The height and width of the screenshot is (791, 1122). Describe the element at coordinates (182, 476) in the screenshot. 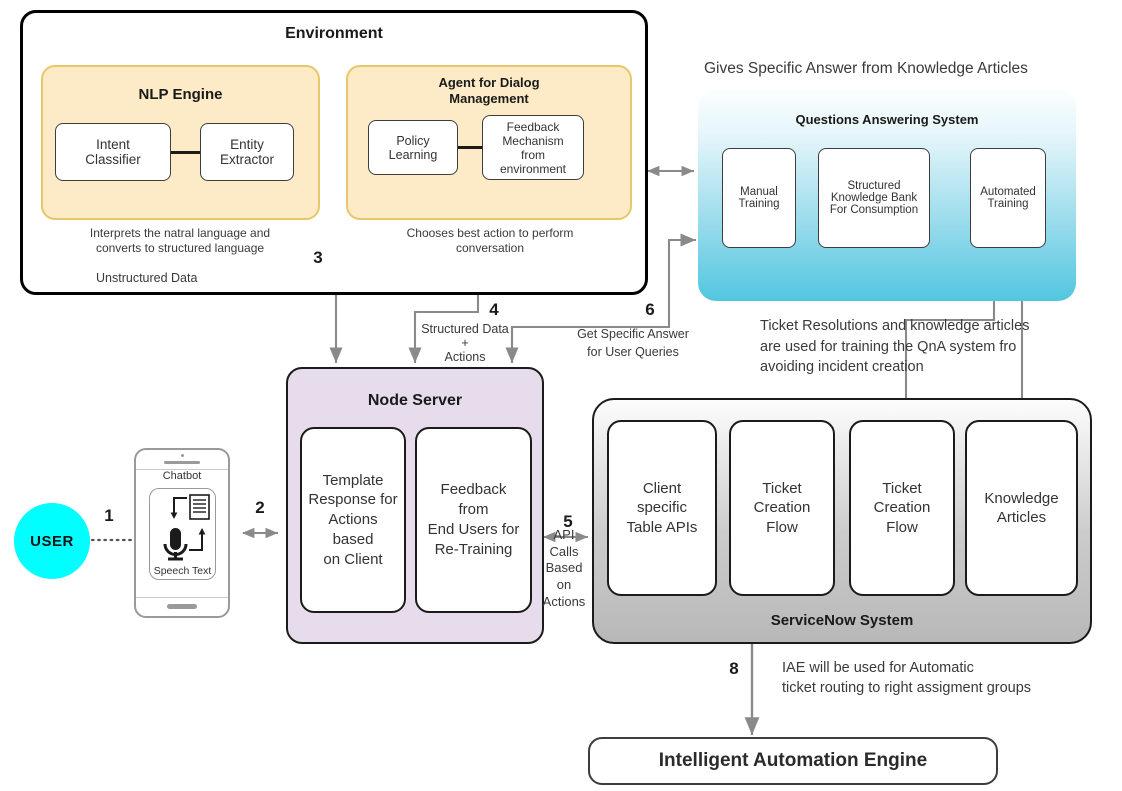

I see `phone-app-label: Chatbot` at that location.